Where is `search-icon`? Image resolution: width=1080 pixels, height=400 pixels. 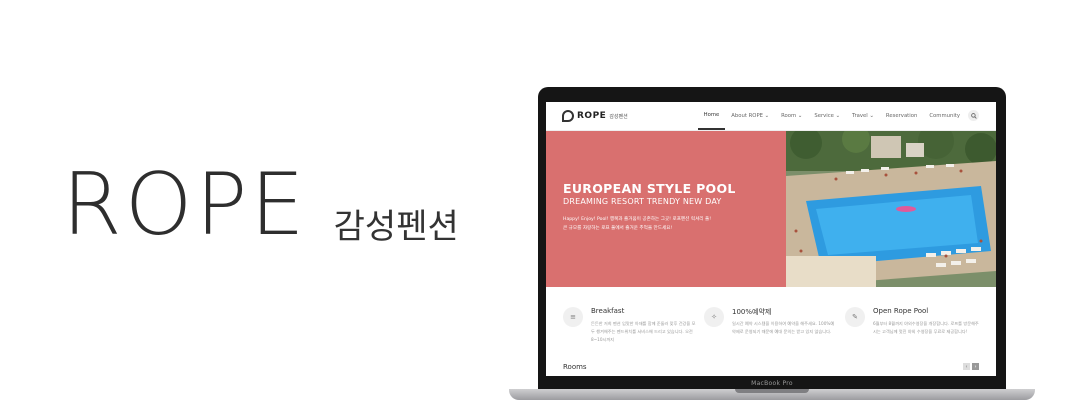
search-icon is located at coordinates (973, 115).